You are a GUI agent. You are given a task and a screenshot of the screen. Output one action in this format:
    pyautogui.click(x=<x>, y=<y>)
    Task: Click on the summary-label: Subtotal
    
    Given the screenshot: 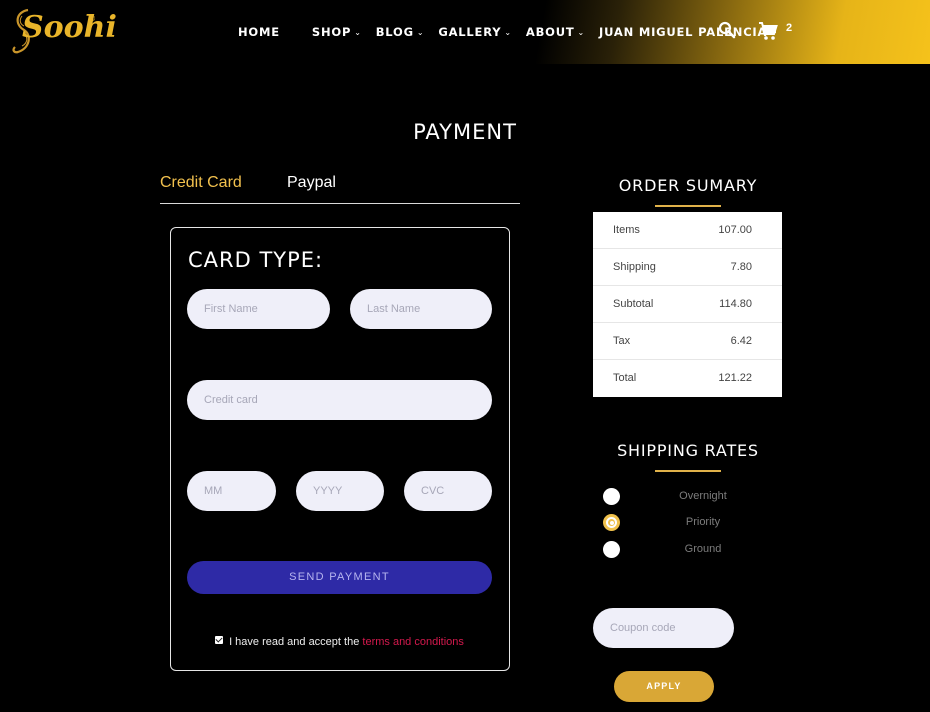 What is the action you would take?
    pyautogui.click(x=633, y=304)
    